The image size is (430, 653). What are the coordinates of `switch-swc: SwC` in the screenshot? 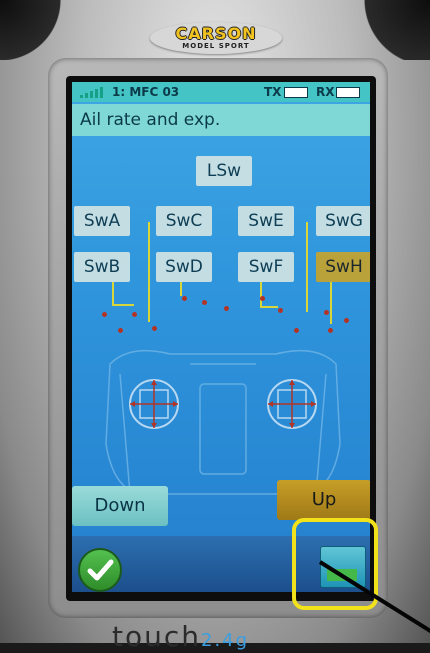 It's located at (184, 221).